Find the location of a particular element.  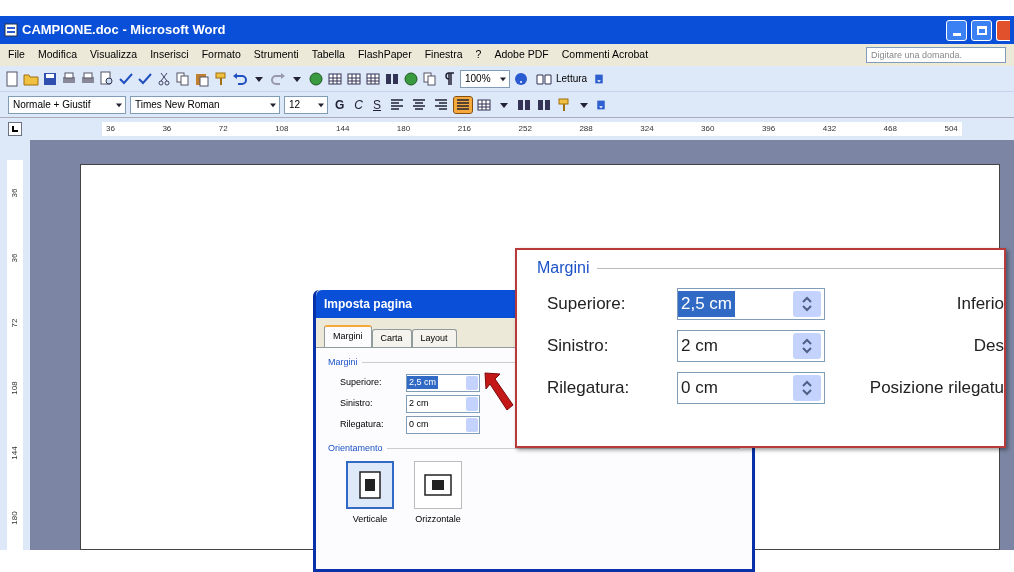

dialog-tab: Margini is located at coordinates (348, 336).